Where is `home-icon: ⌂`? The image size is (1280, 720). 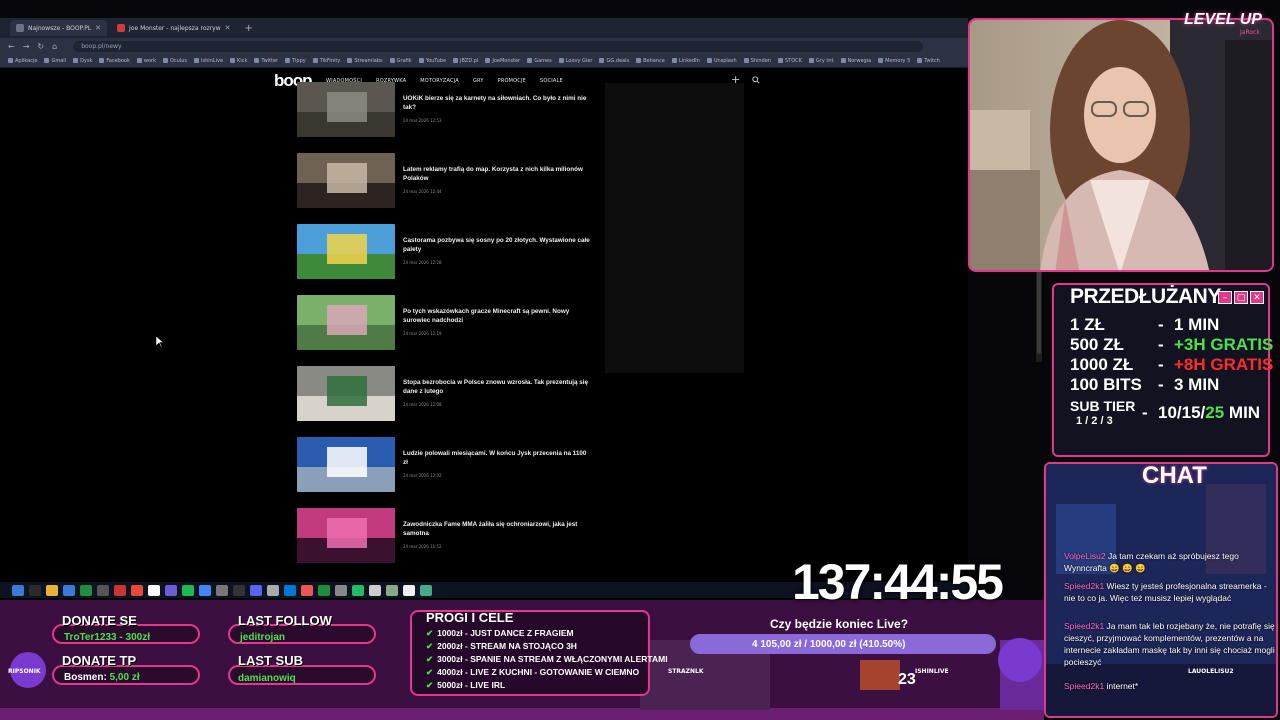
home-icon: ⌂ is located at coordinates (54, 46).